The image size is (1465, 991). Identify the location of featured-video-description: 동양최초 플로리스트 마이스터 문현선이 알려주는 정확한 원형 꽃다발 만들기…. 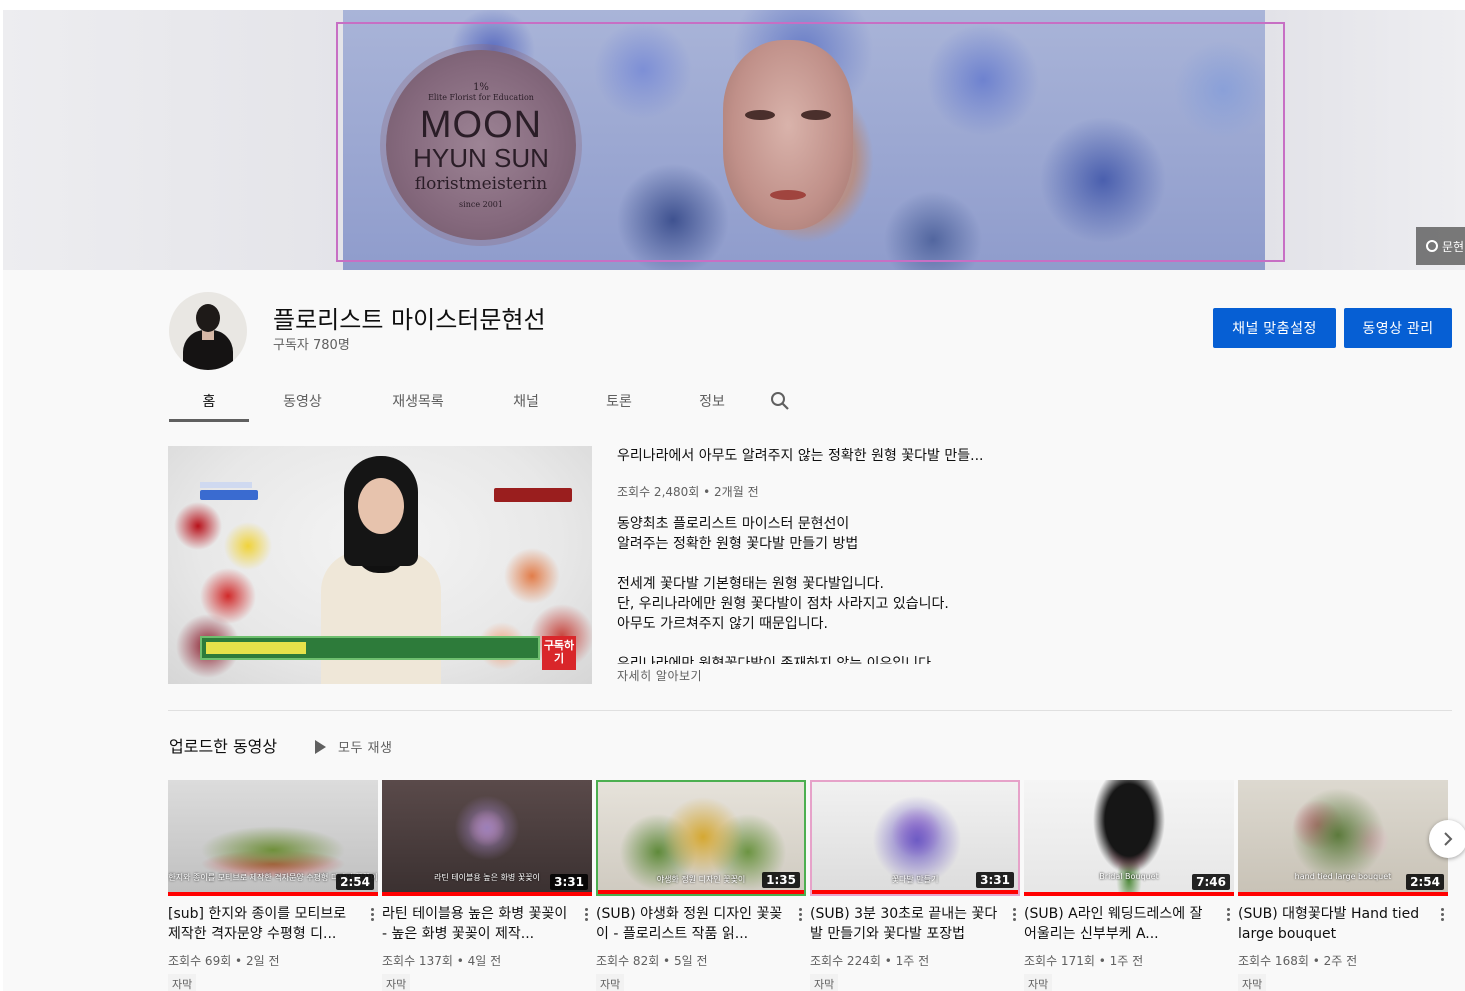
(837, 589).